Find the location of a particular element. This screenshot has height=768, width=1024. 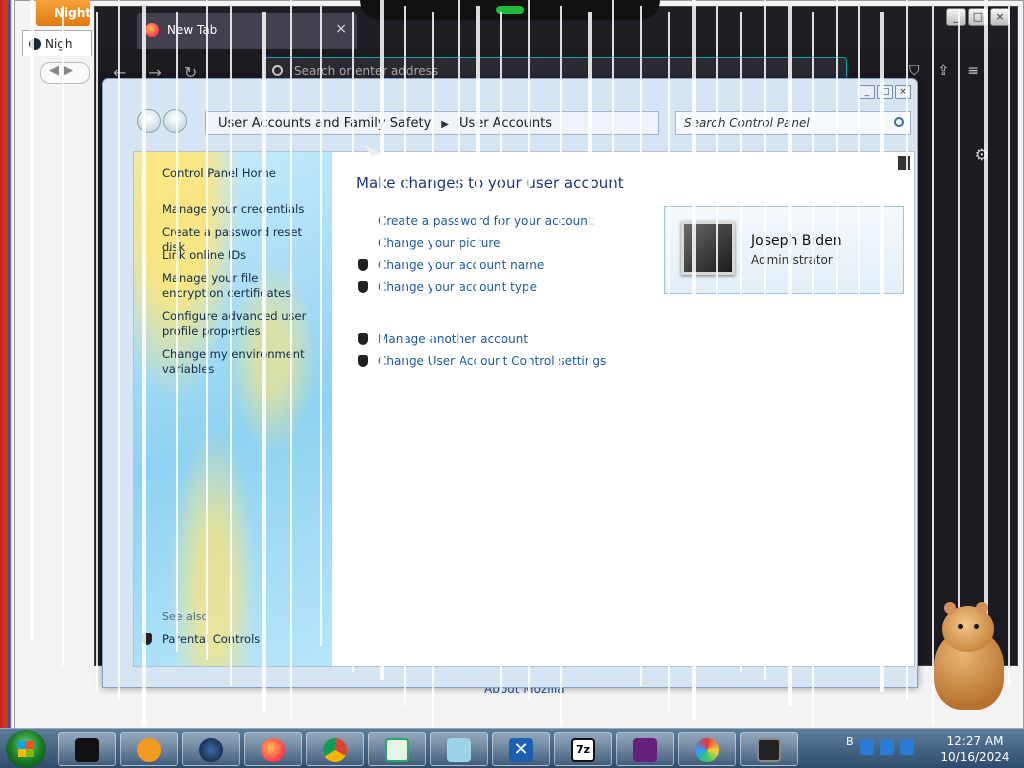

manage-another-account-link: Manage another account is located at coordinates (443, 339).